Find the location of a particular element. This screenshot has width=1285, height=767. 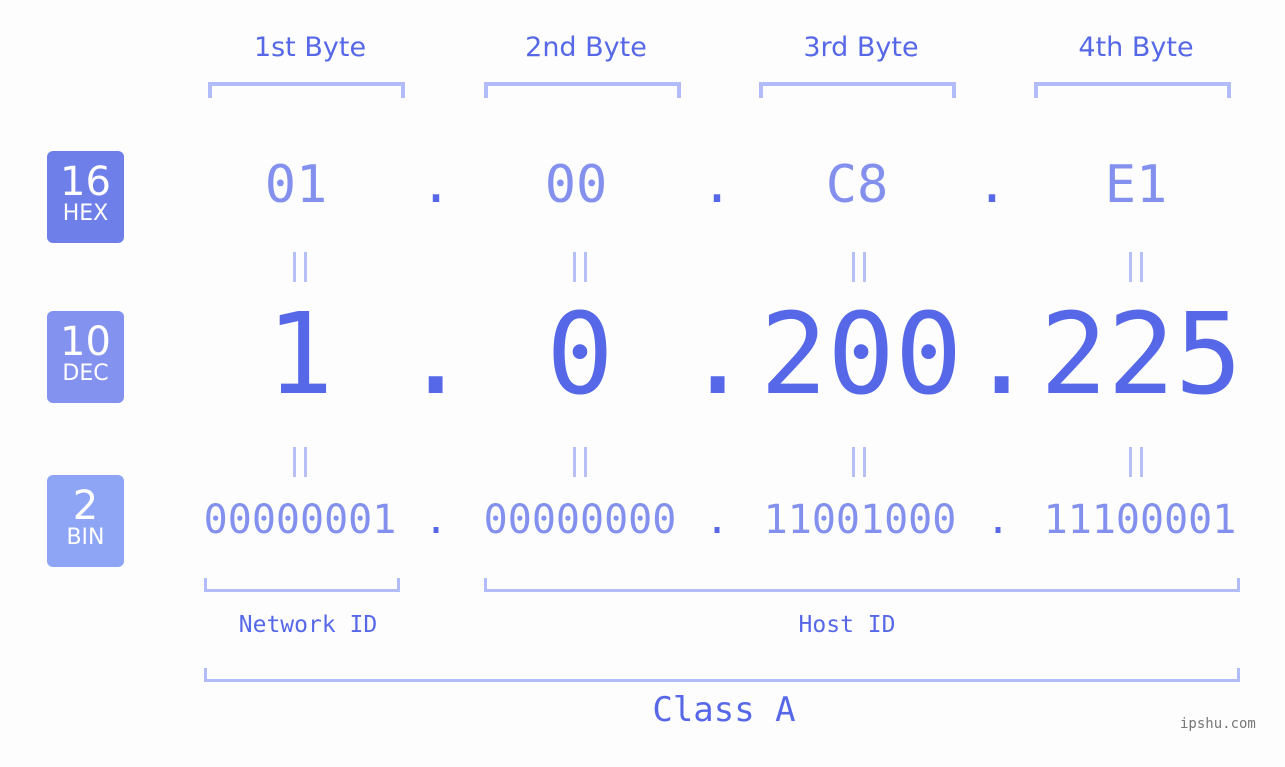

dec-badge: 10 DEC is located at coordinates (85, 357).